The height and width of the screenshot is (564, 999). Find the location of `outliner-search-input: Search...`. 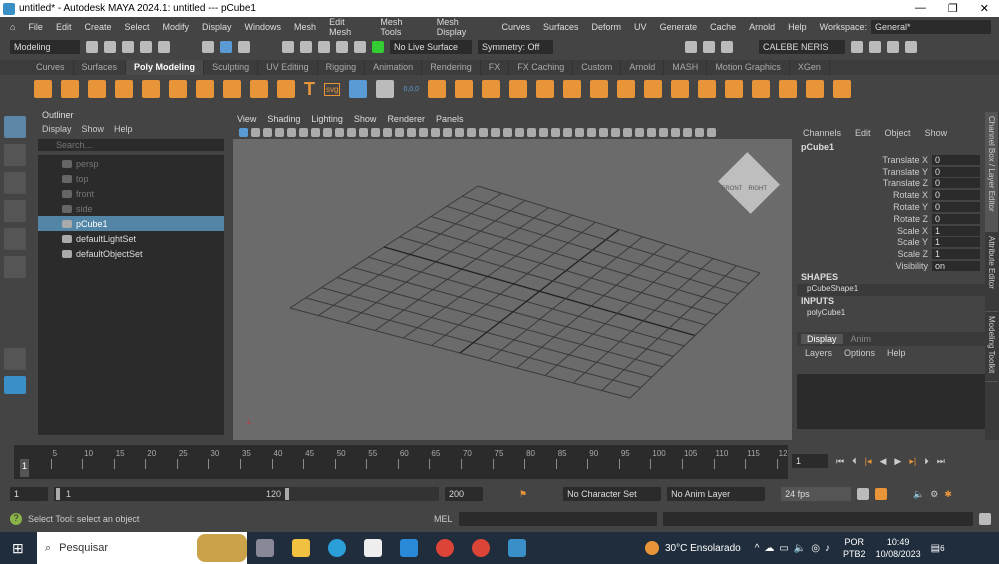

outliner-search-input: Search... is located at coordinates (131, 145).